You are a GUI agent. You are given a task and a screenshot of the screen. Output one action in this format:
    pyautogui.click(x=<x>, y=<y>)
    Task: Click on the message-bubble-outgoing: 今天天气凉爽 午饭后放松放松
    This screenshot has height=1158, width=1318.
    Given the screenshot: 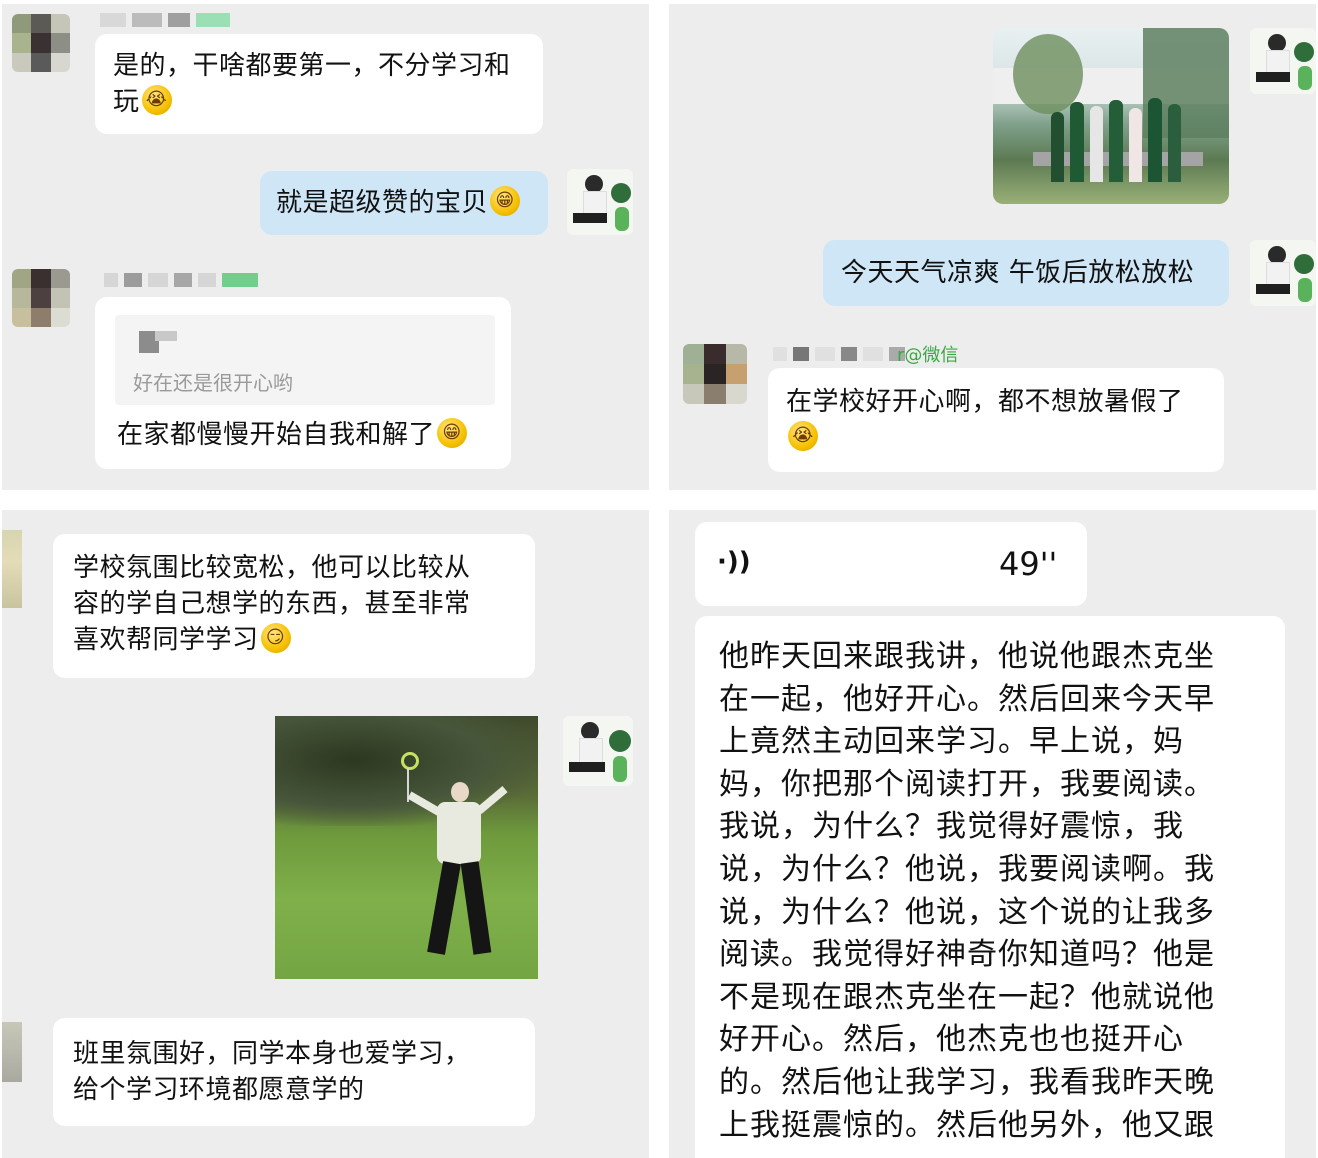 What is the action you would take?
    pyautogui.click(x=1026, y=273)
    